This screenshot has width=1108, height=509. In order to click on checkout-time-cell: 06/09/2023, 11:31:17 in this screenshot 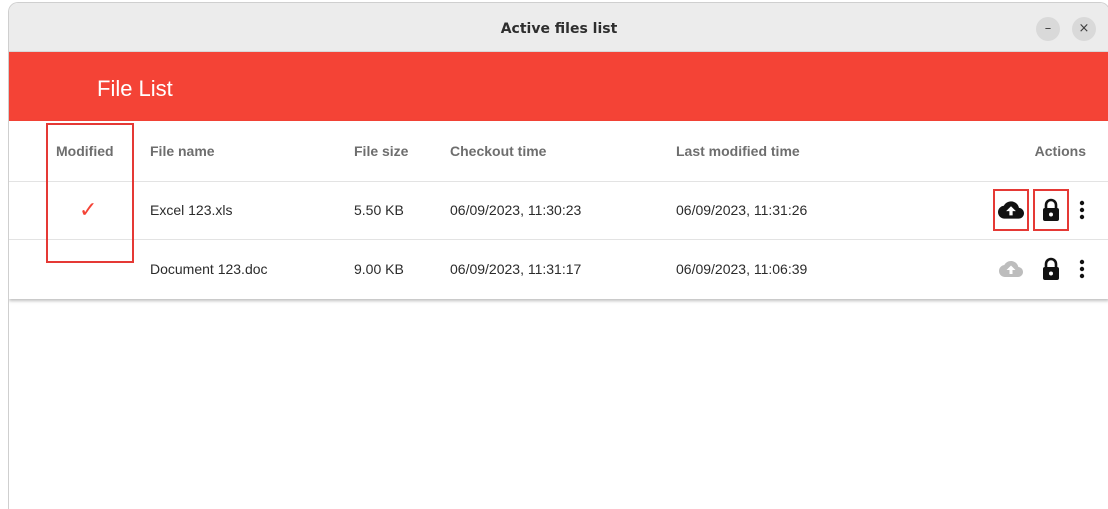, I will do `click(516, 269)`.